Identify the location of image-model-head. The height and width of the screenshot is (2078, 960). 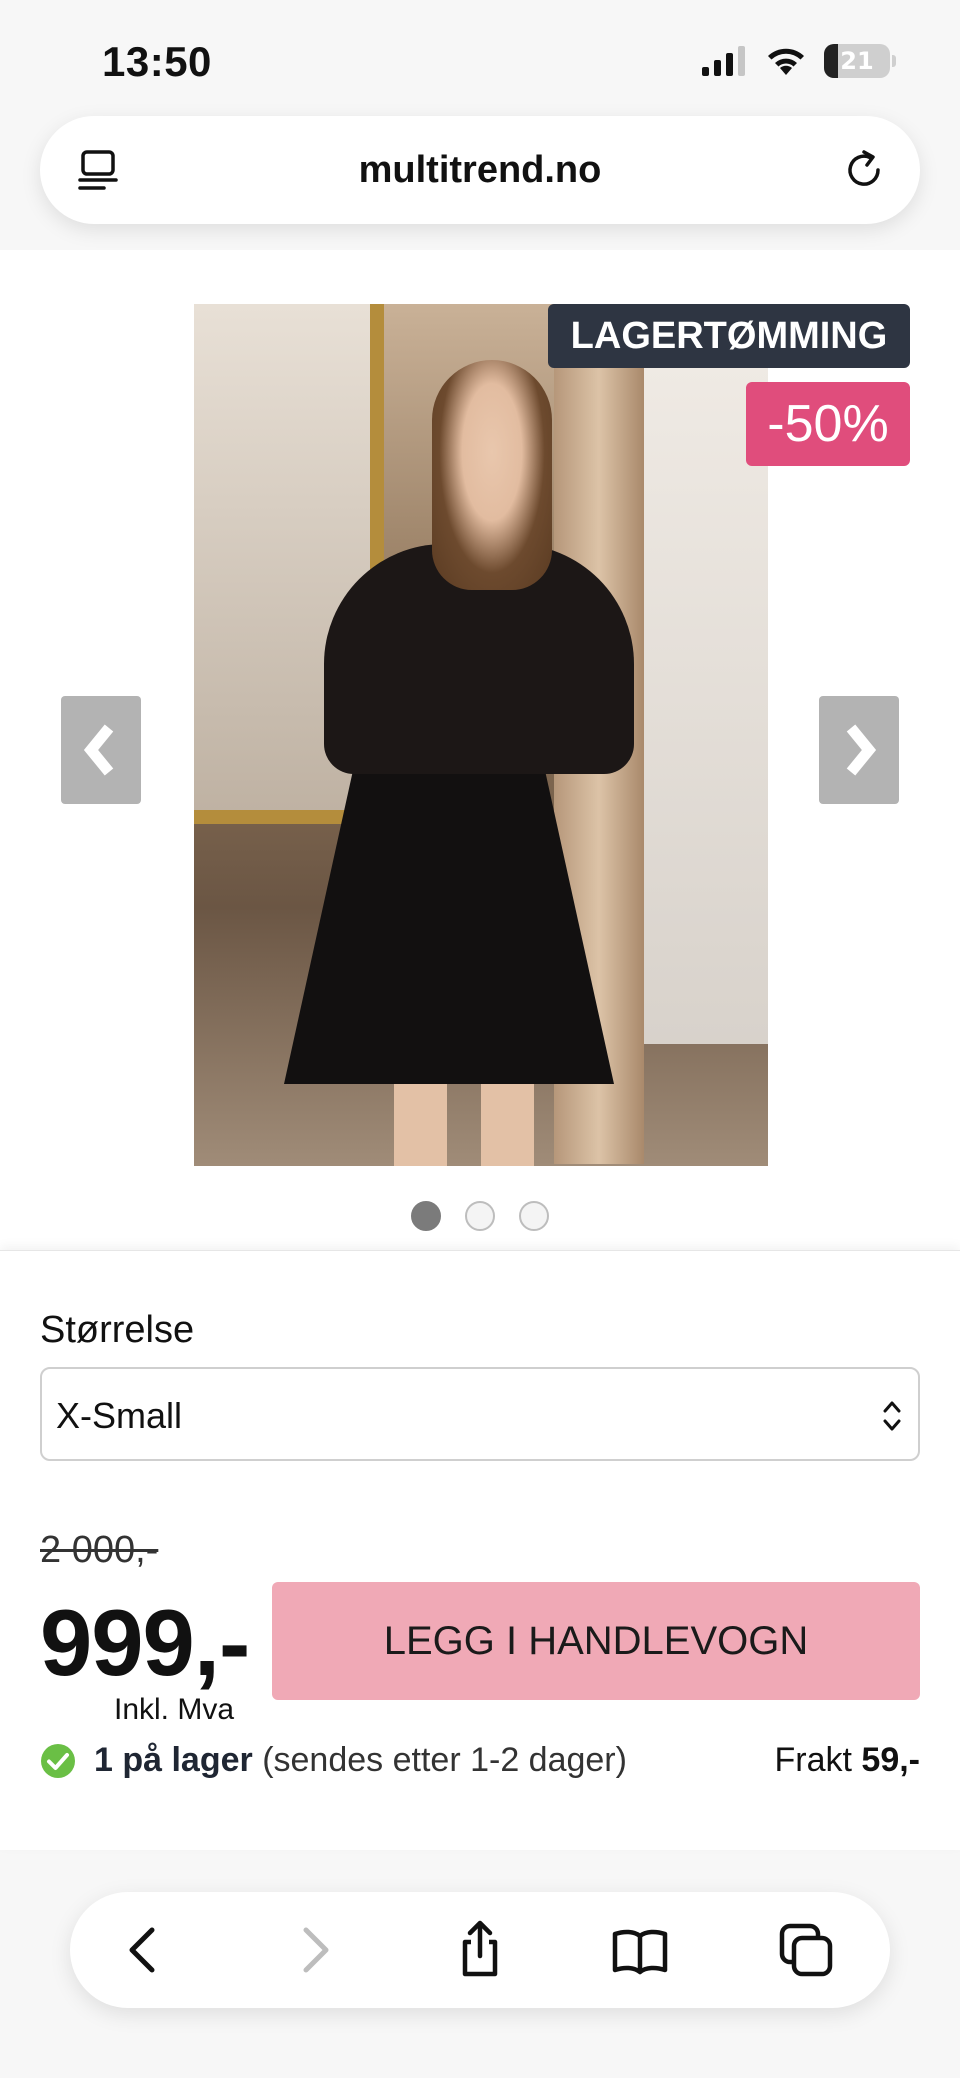
(492, 475).